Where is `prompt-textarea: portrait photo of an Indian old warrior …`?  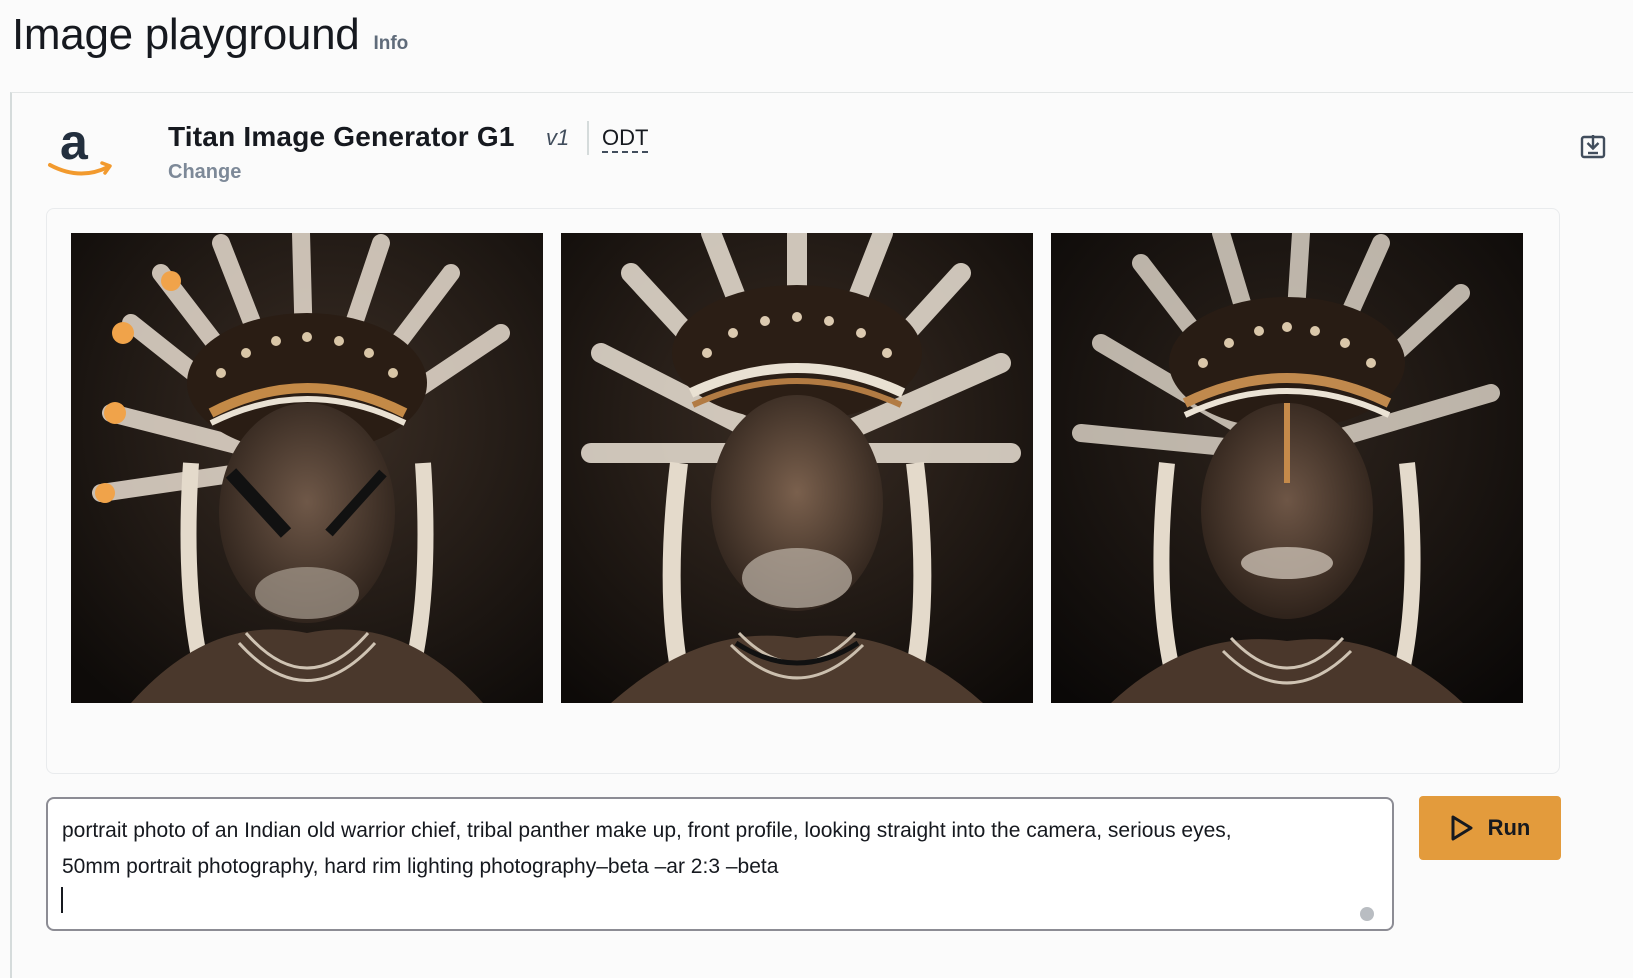
prompt-textarea: portrait photo of an Indian old warrior … is located at coordinates (720, 864).